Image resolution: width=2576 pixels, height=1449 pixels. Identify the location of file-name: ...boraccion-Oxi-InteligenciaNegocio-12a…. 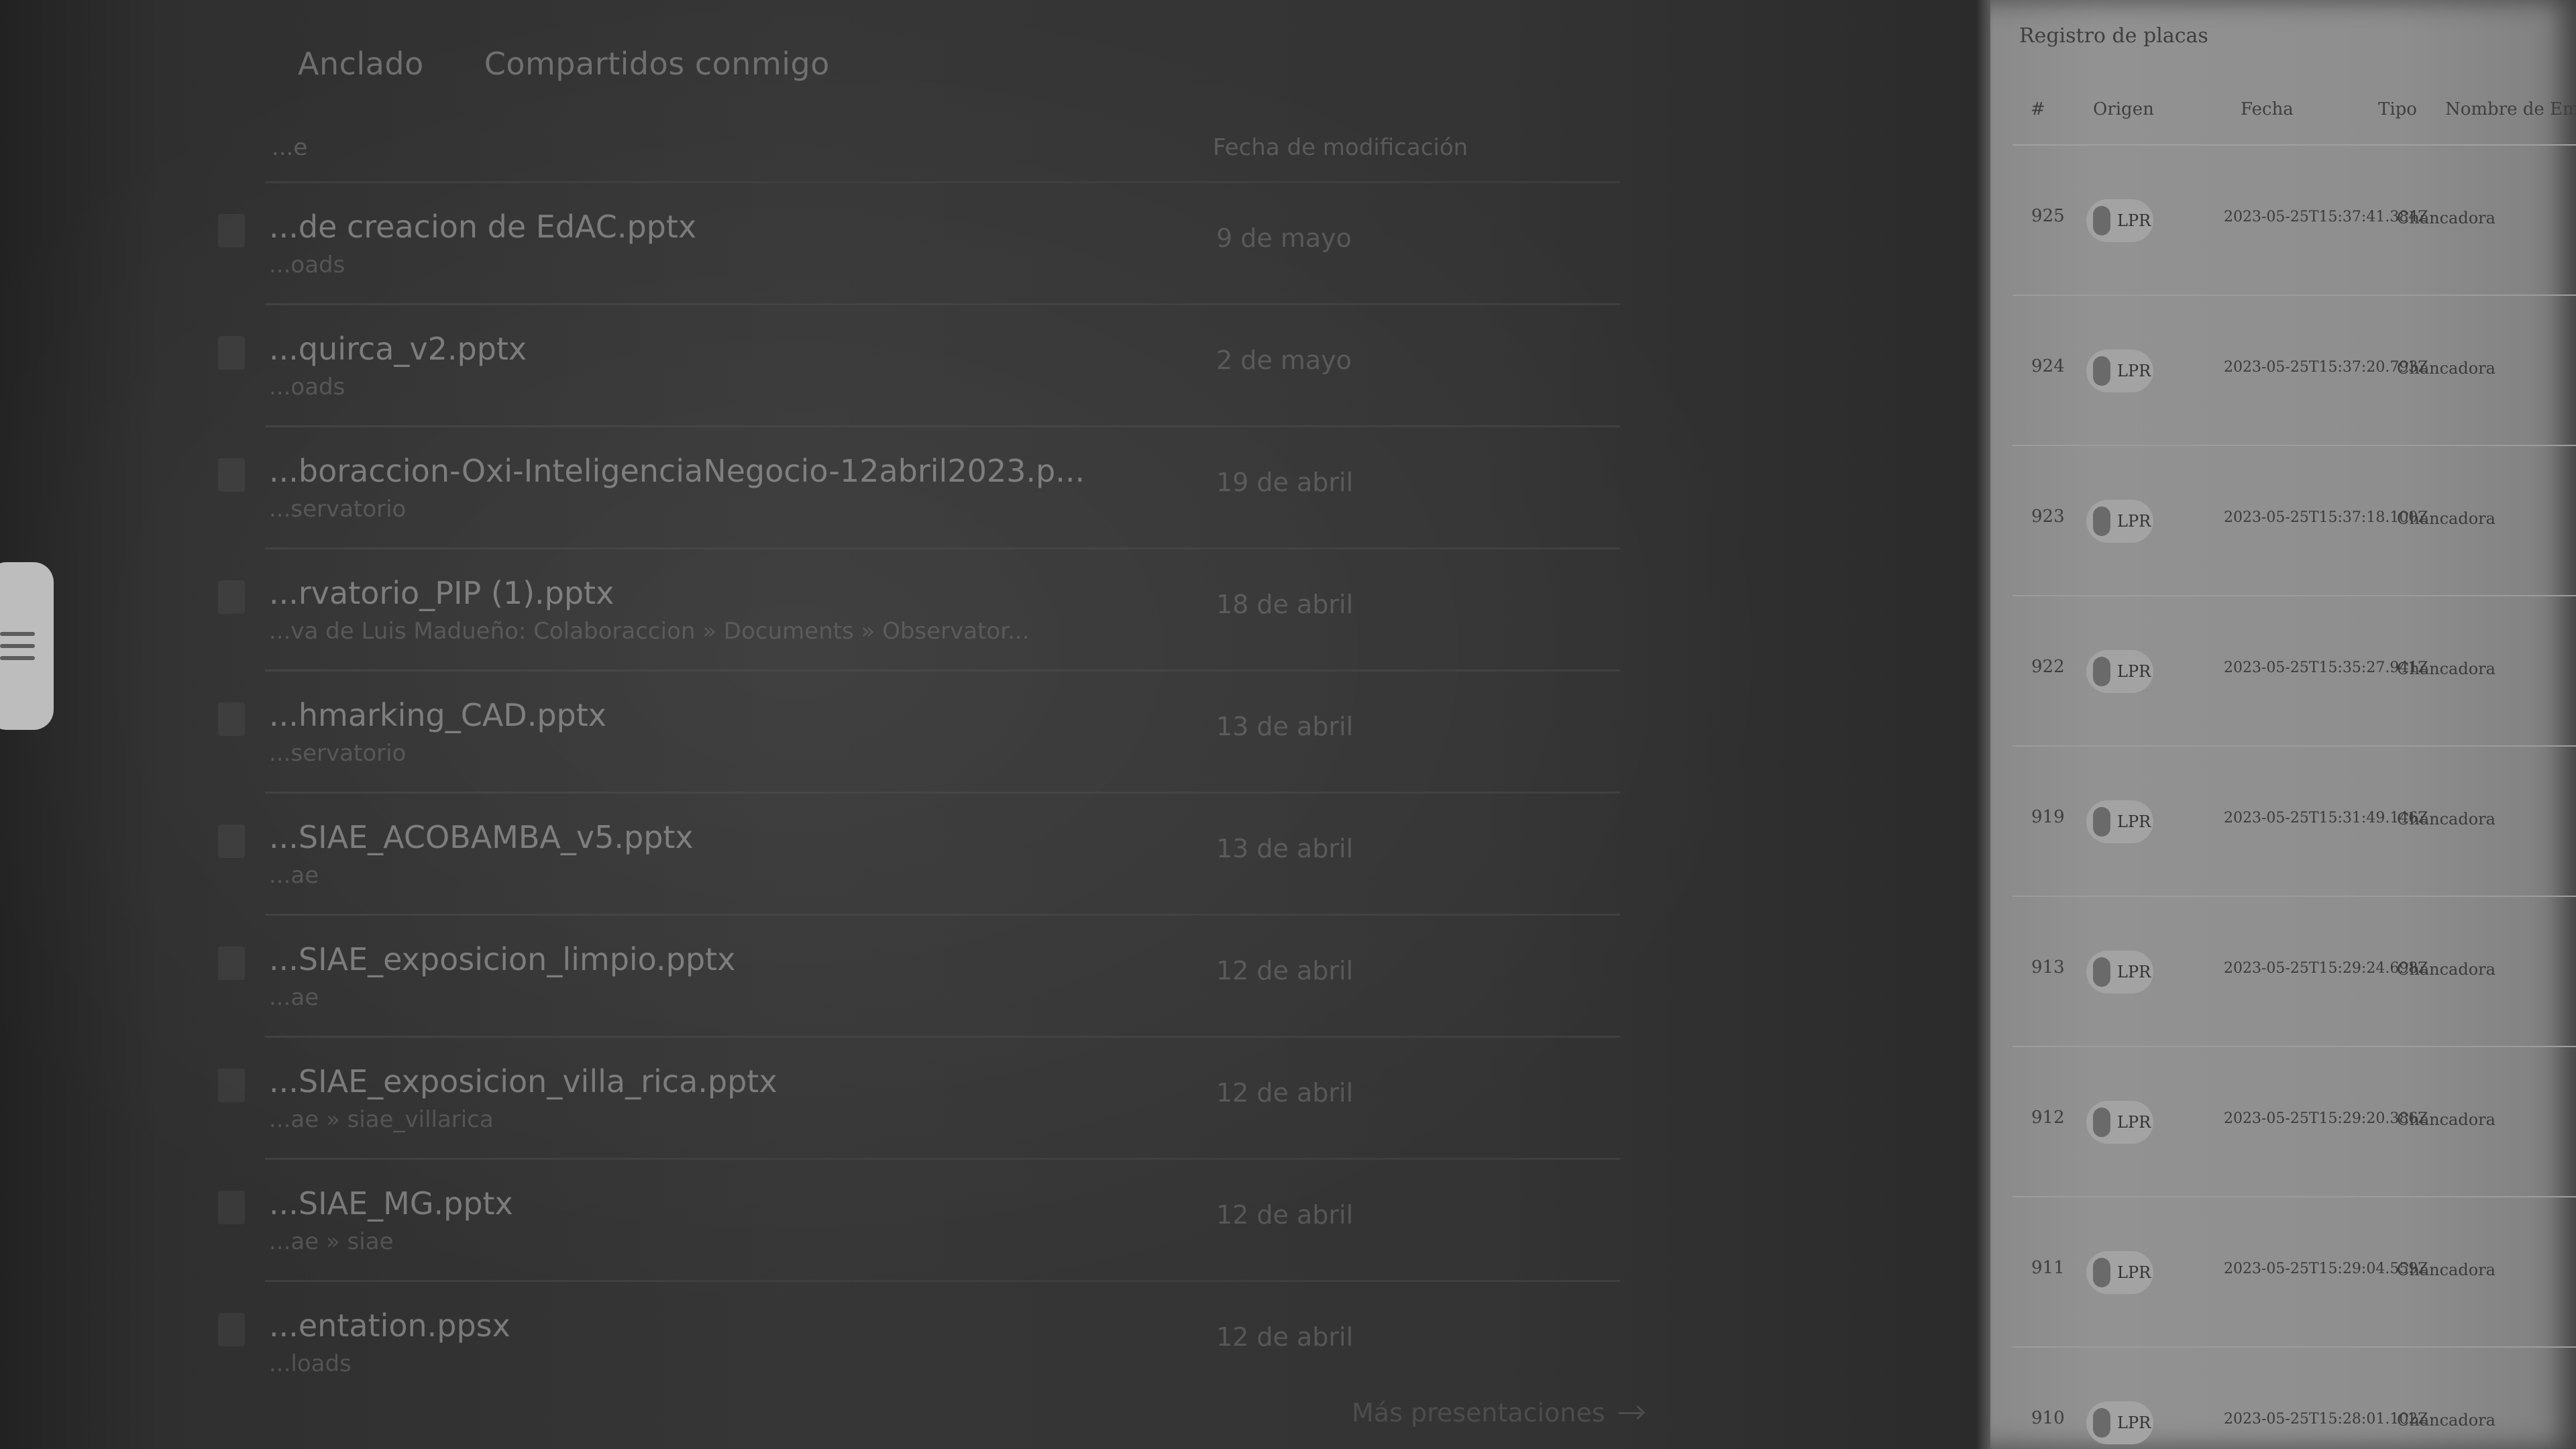
(677, 471).